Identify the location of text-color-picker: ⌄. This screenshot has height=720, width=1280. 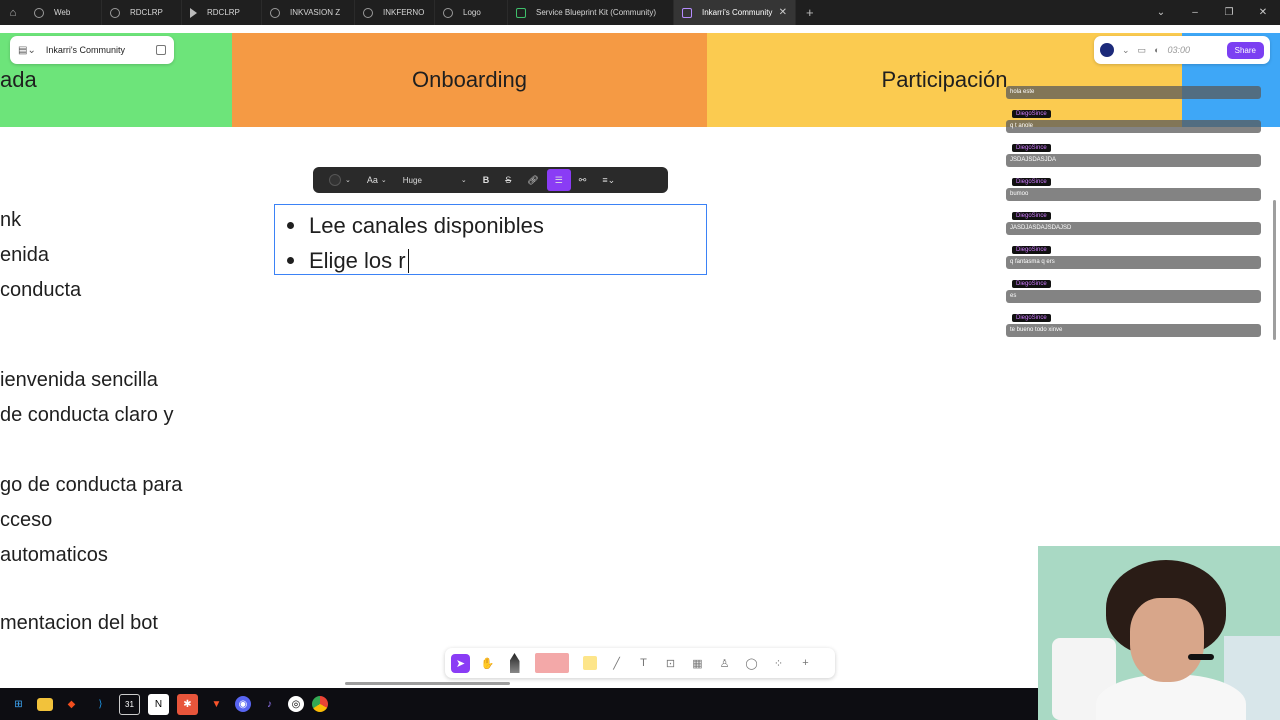
(340, 180).